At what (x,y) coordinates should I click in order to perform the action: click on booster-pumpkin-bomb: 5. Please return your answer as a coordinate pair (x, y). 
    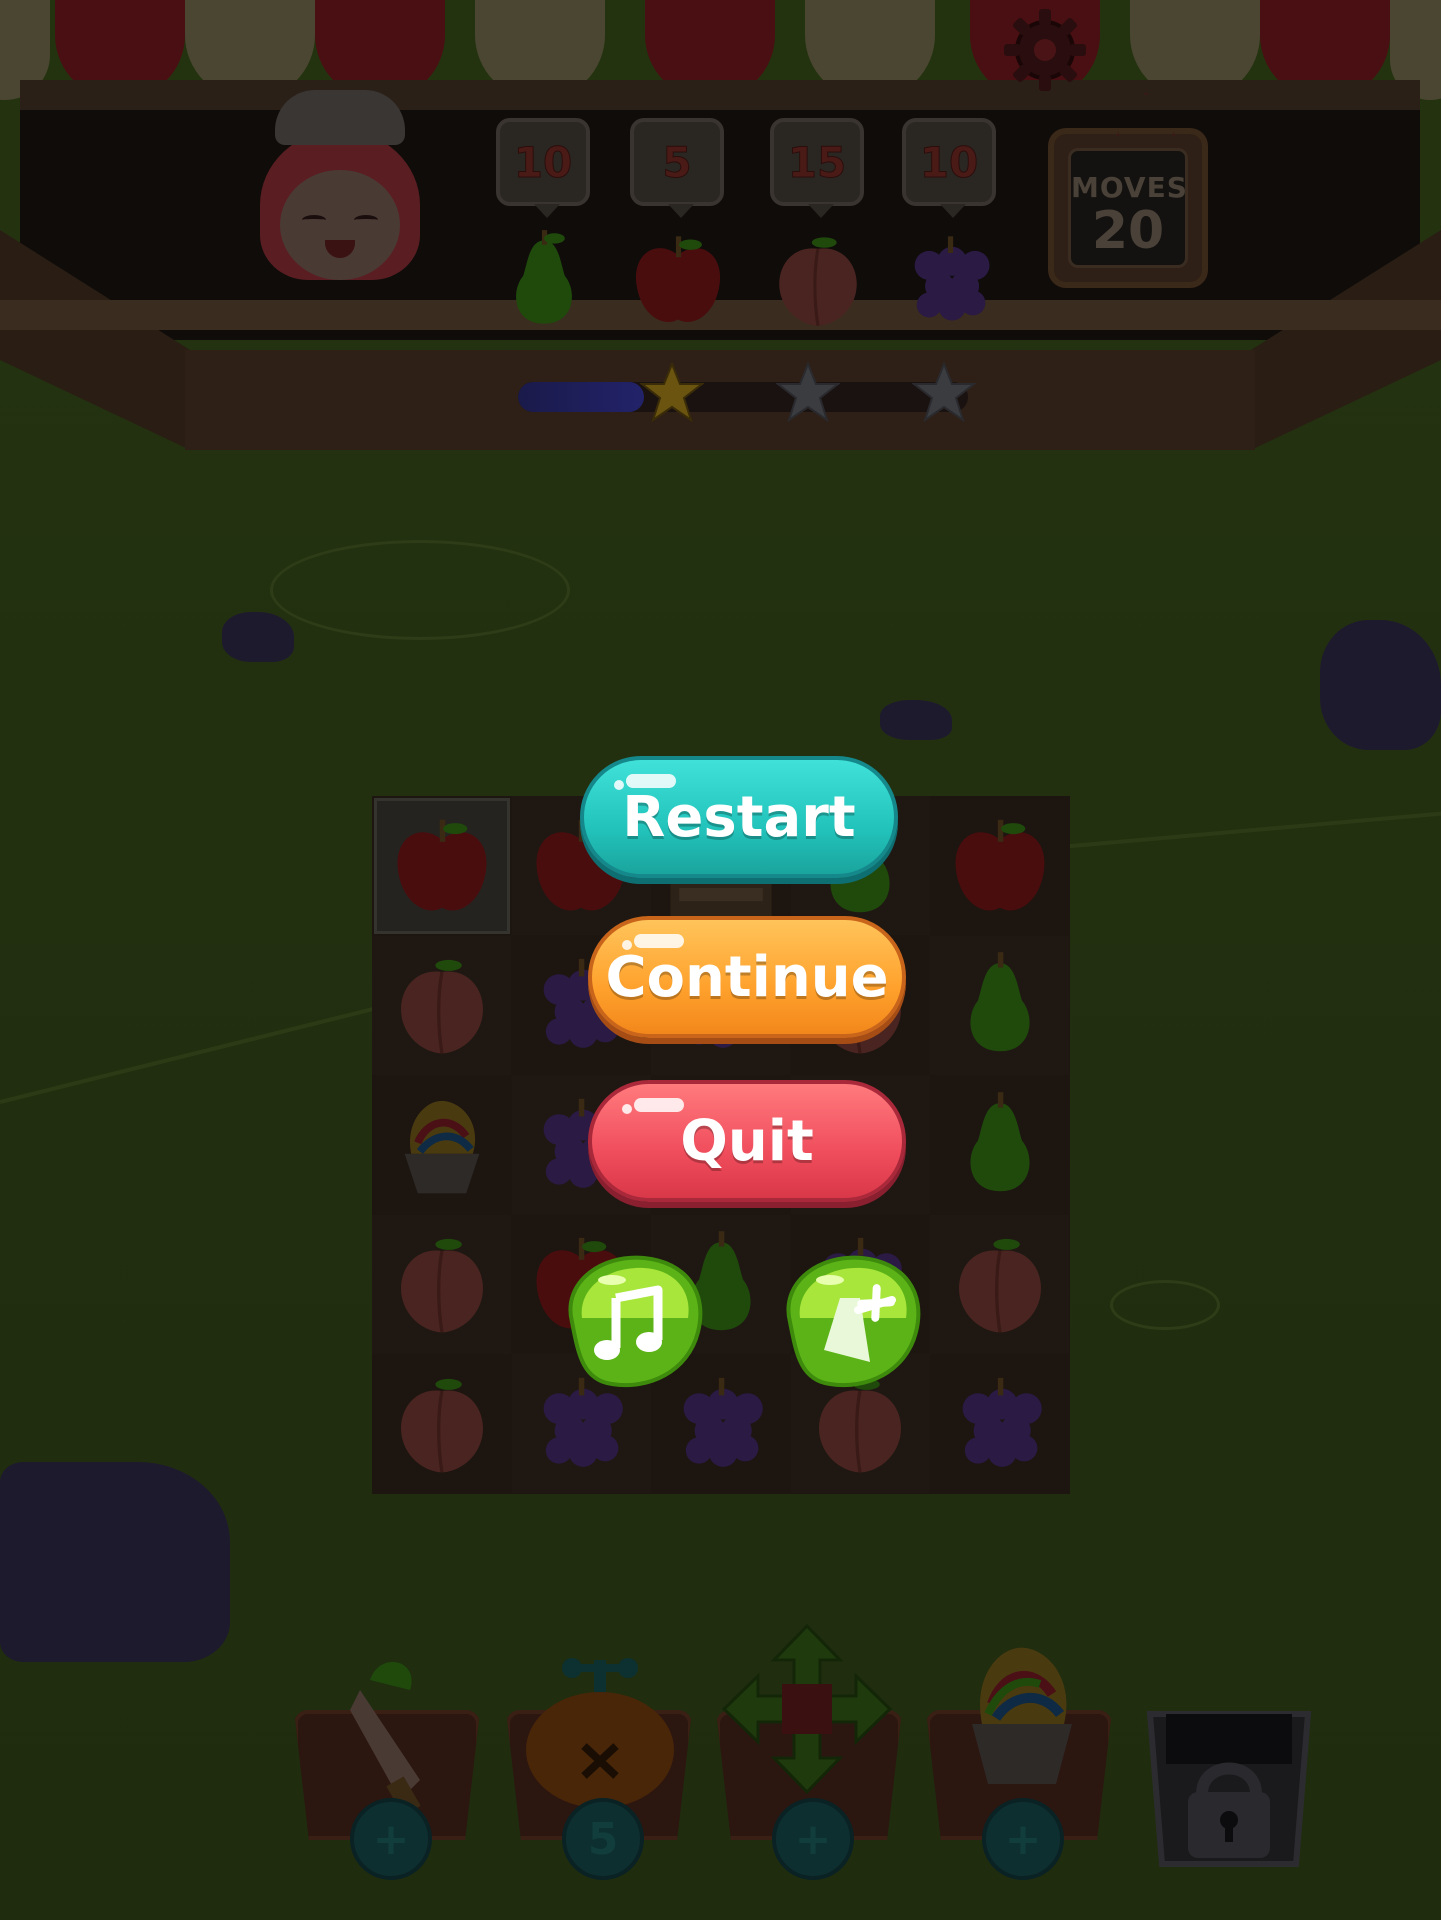
    Looking at the image, I should click on (601, 1769).